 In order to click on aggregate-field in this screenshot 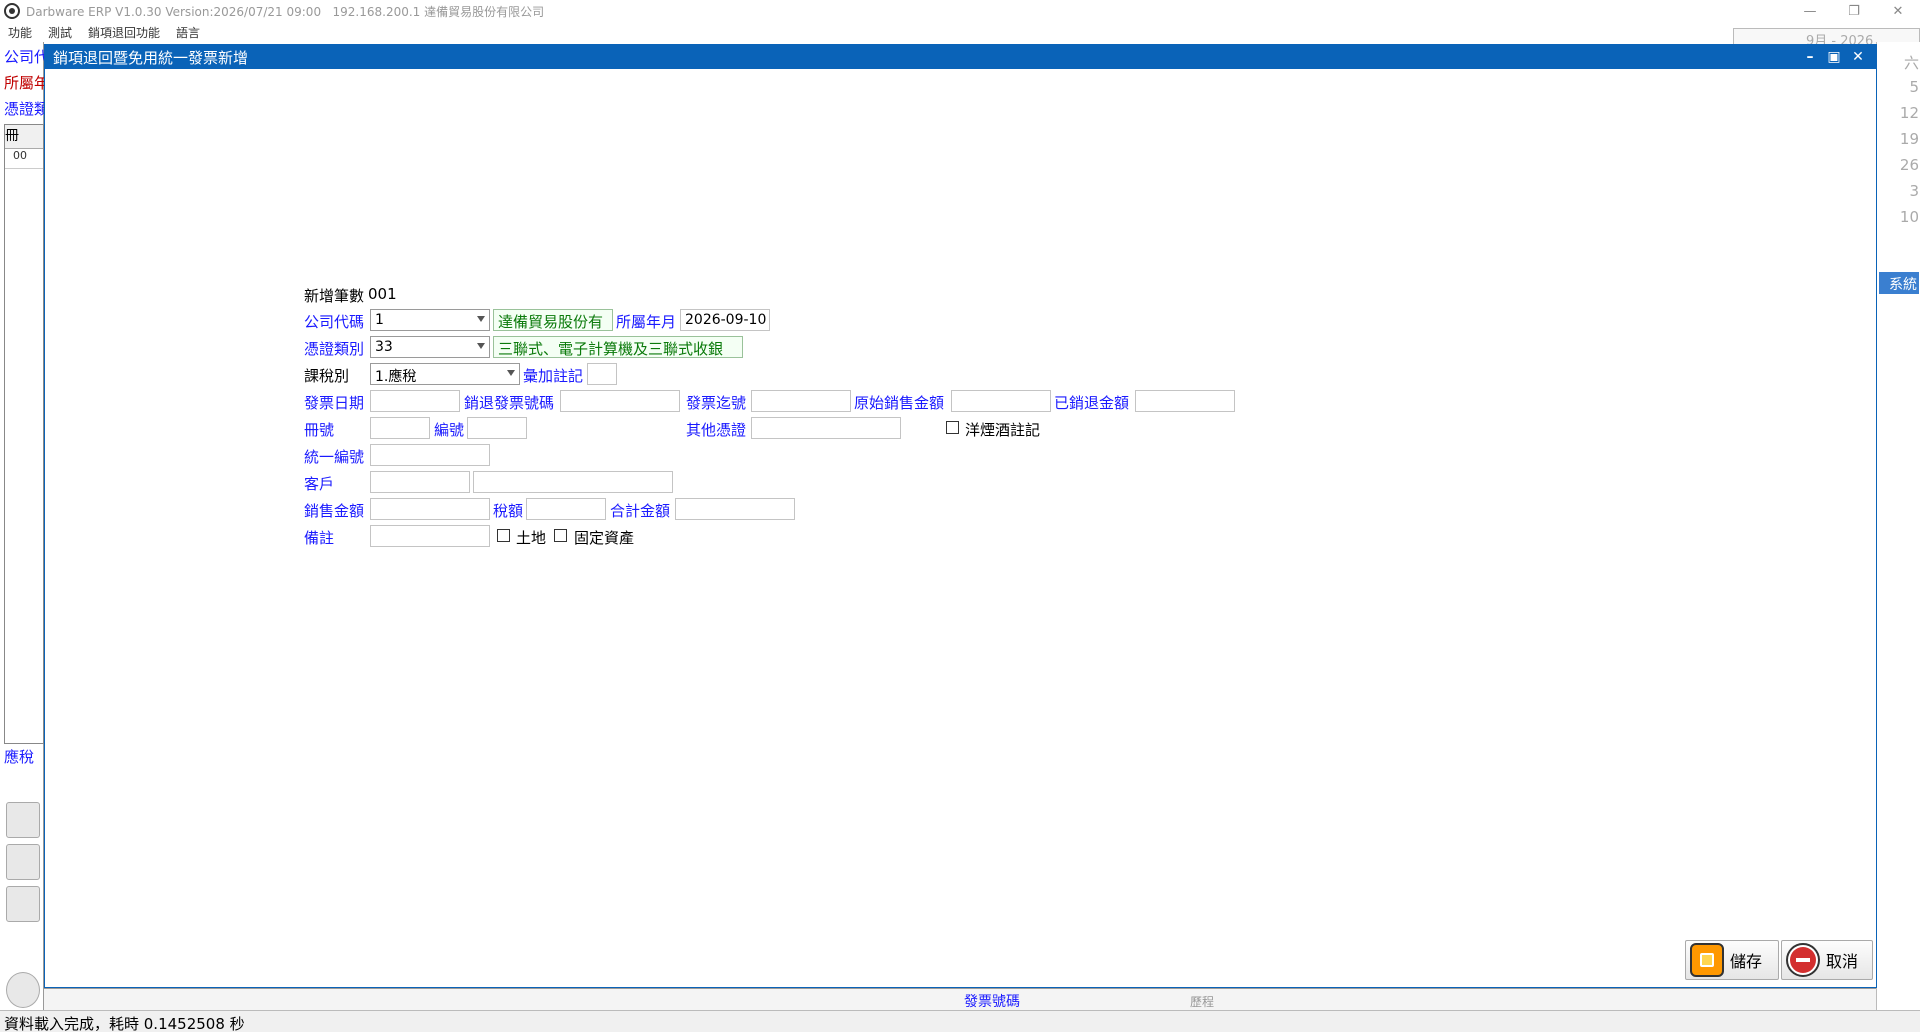, I will do `click(602, 374)`.